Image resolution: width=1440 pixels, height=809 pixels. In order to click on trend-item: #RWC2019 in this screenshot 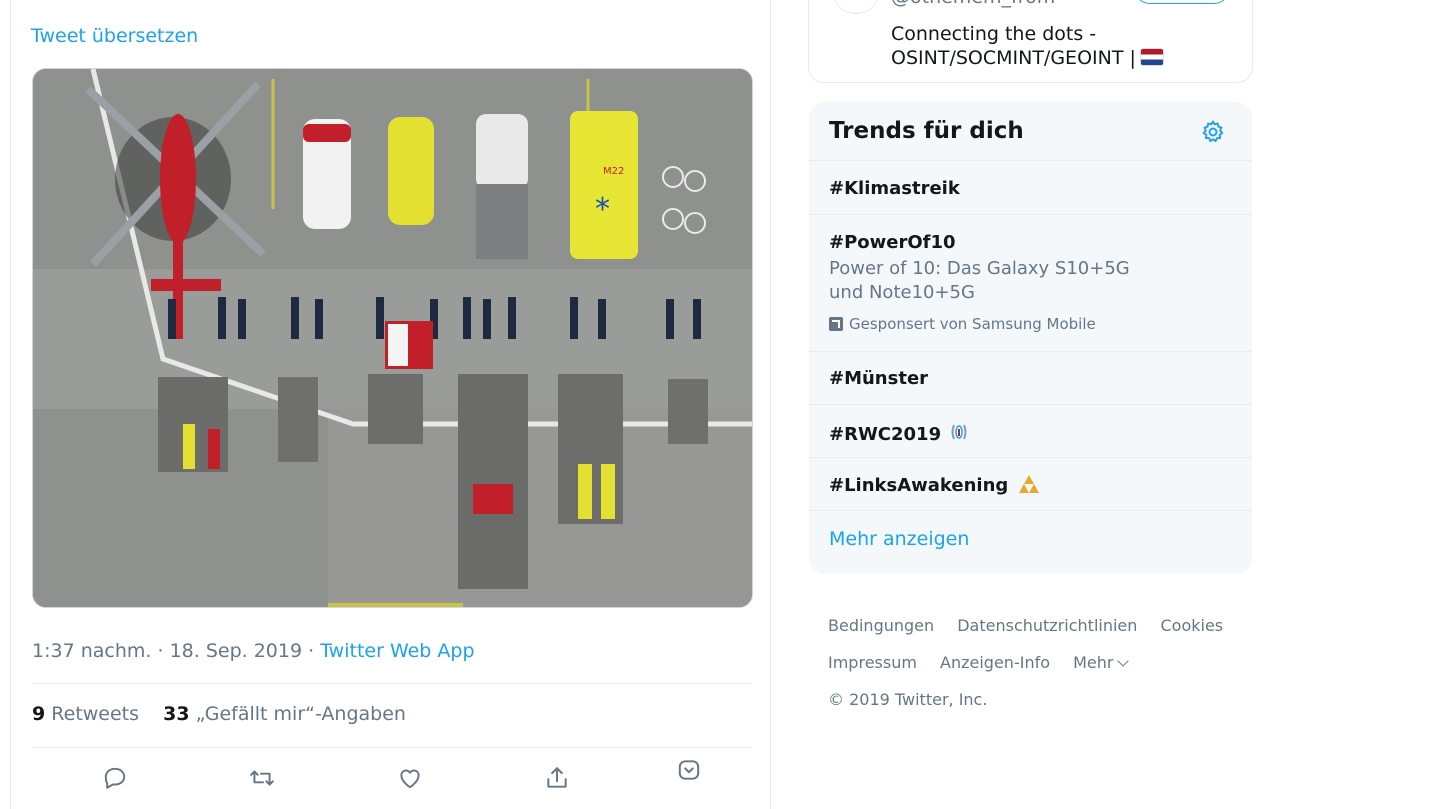, I will do `click(1030, 431)`.